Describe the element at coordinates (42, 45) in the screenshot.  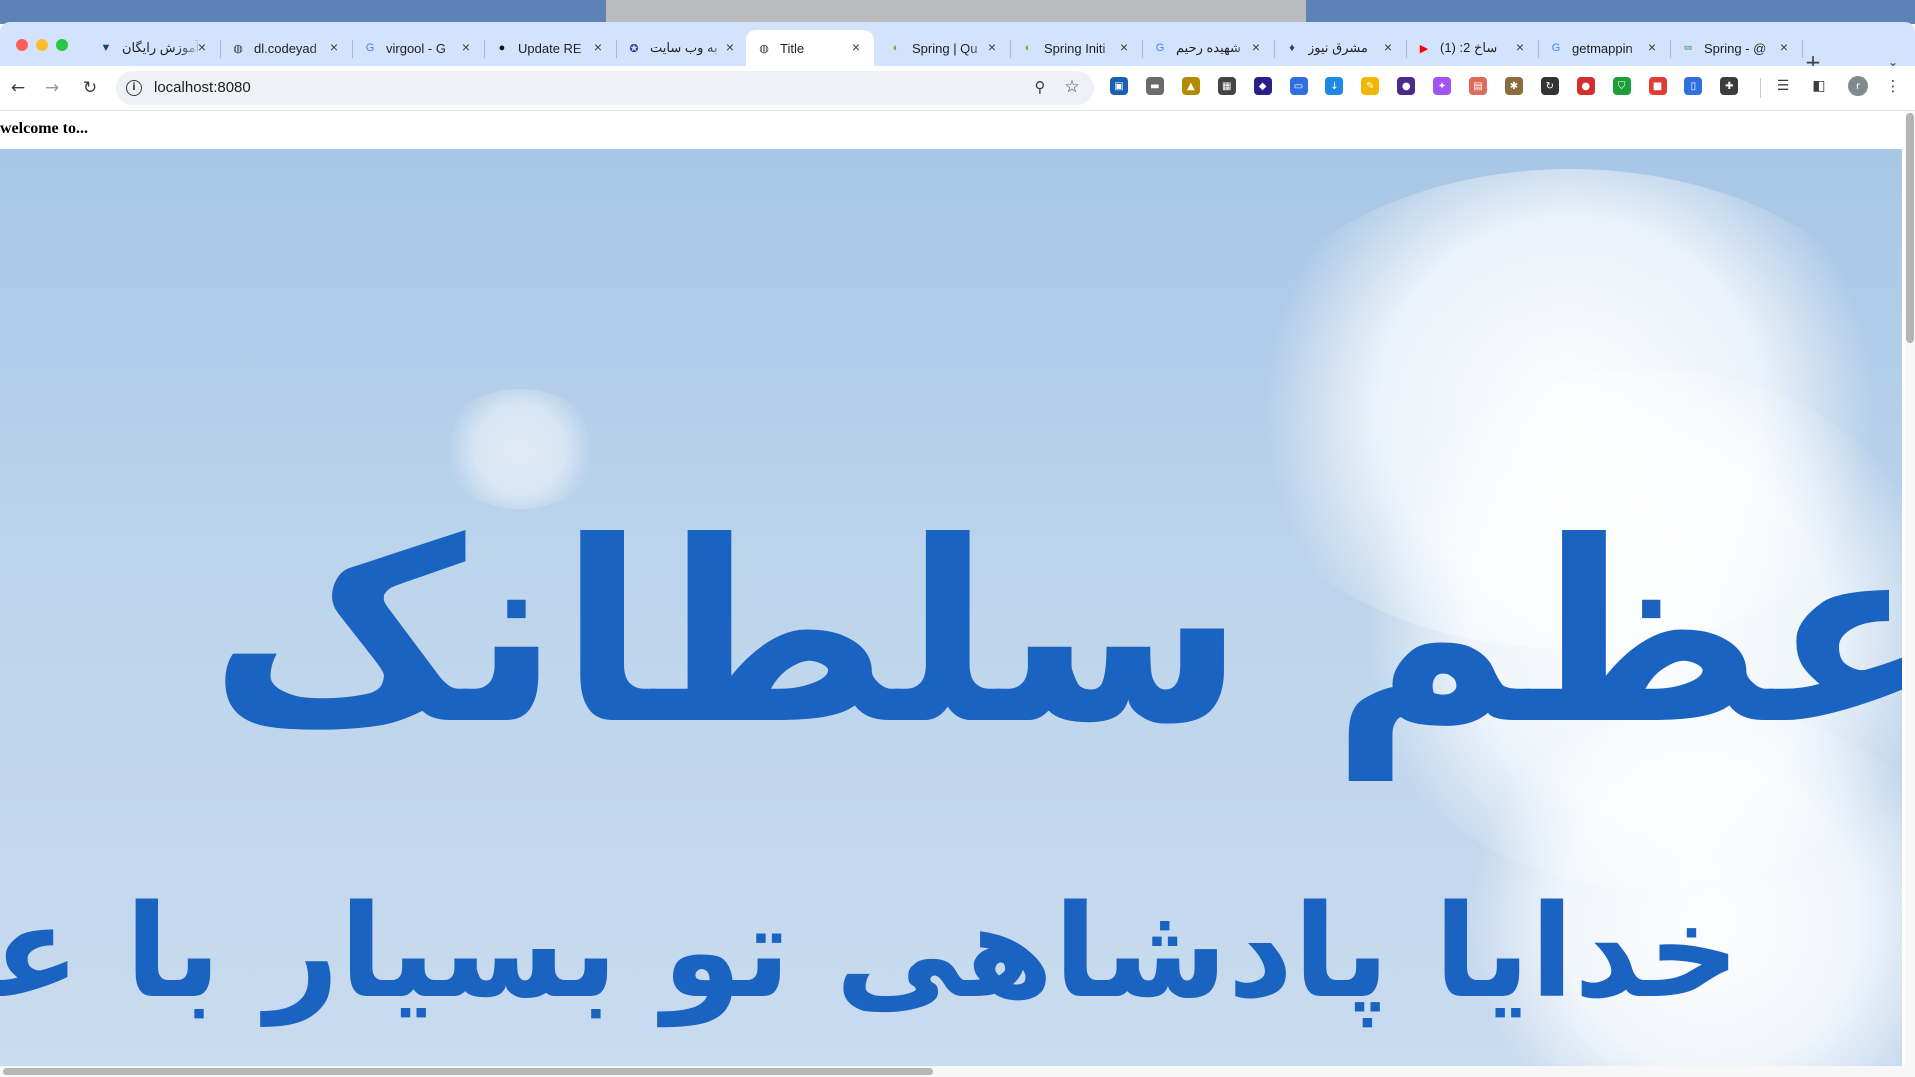
I see `minimize-window-button` at that location.